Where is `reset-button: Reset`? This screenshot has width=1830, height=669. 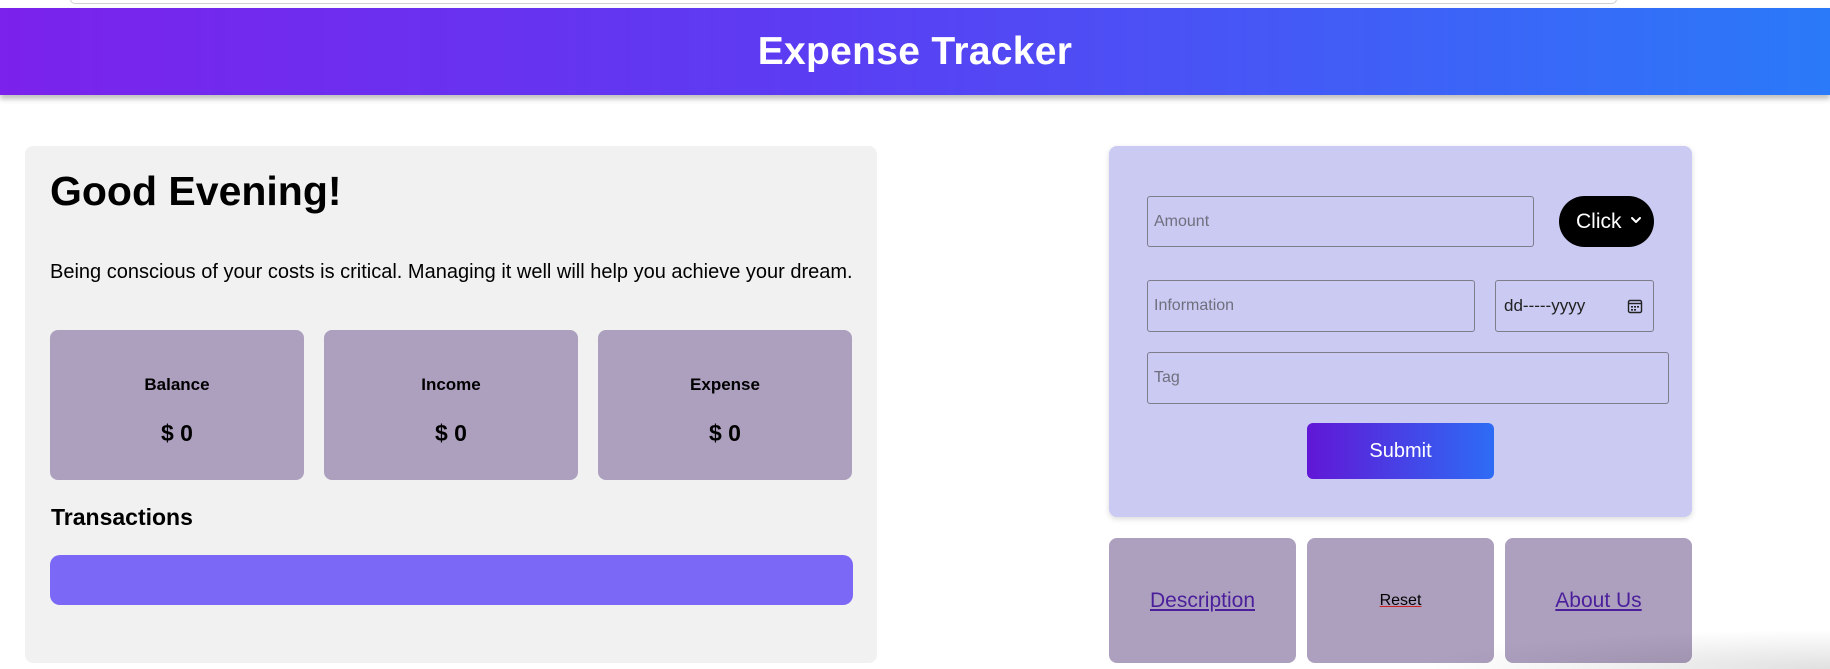 reset-button: Reset is located at coordinates (1401, 601).